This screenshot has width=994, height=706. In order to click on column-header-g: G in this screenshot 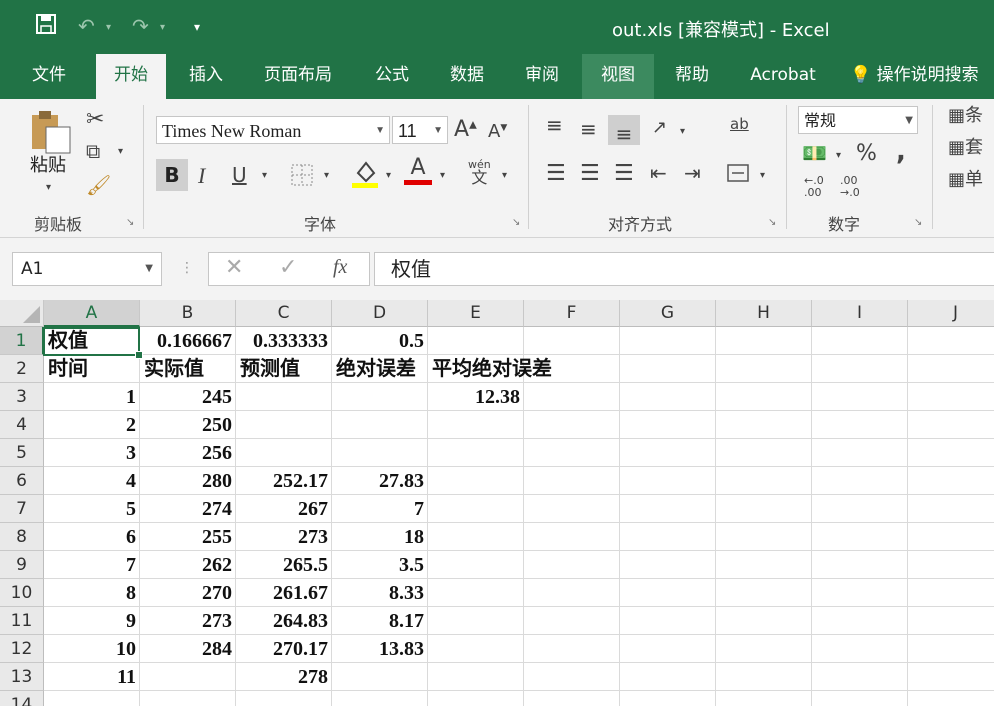, I will do `click(668, 313)`.